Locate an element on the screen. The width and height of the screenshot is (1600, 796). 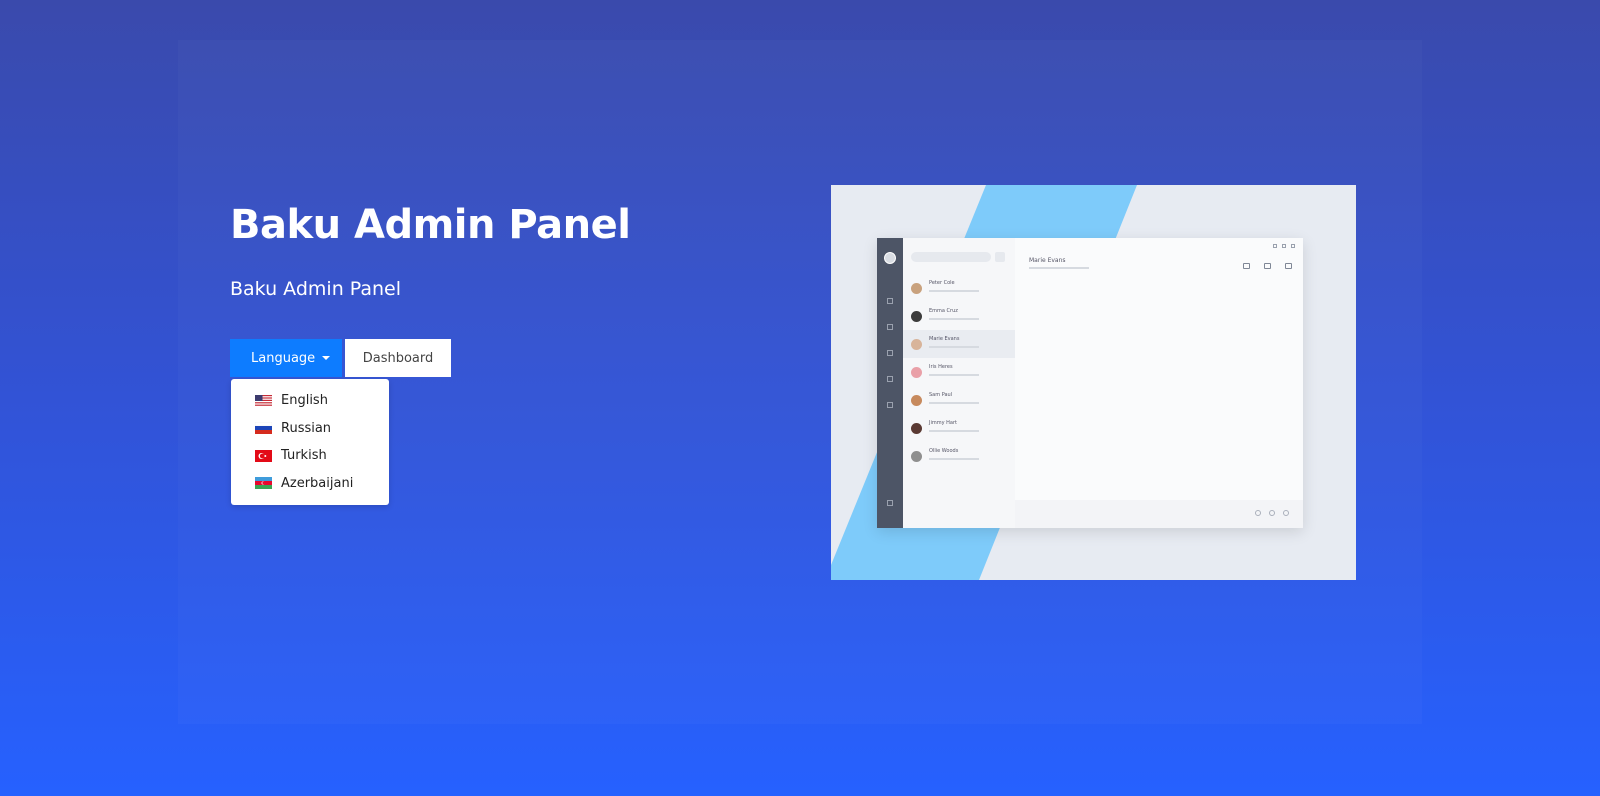
preview-search-input is located at coordinates (951, 257).